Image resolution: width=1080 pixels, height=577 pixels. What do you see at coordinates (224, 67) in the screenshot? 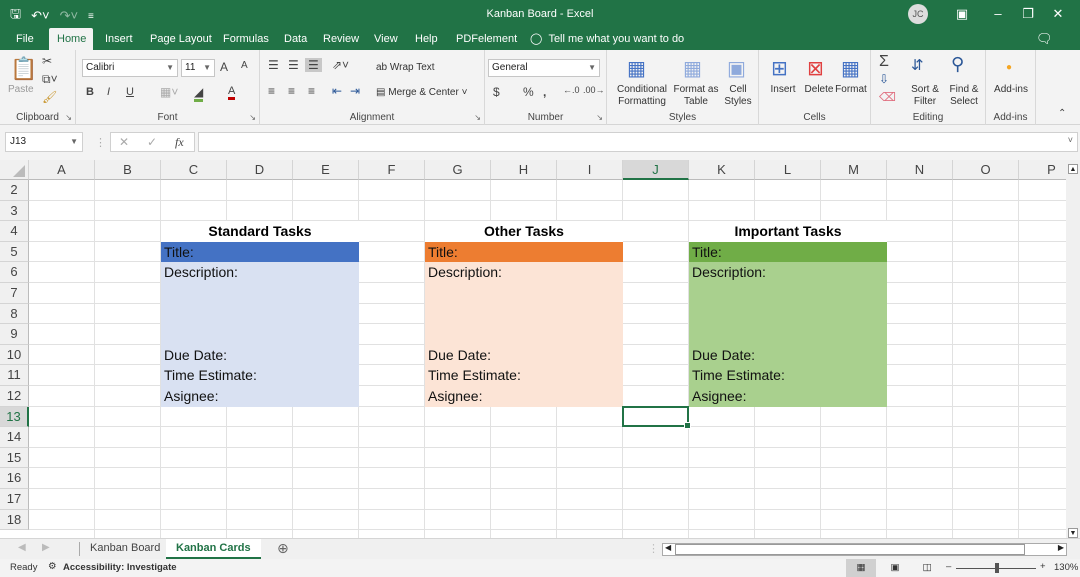
I see `grow-font-button: A` at bounding box center [224, 67].